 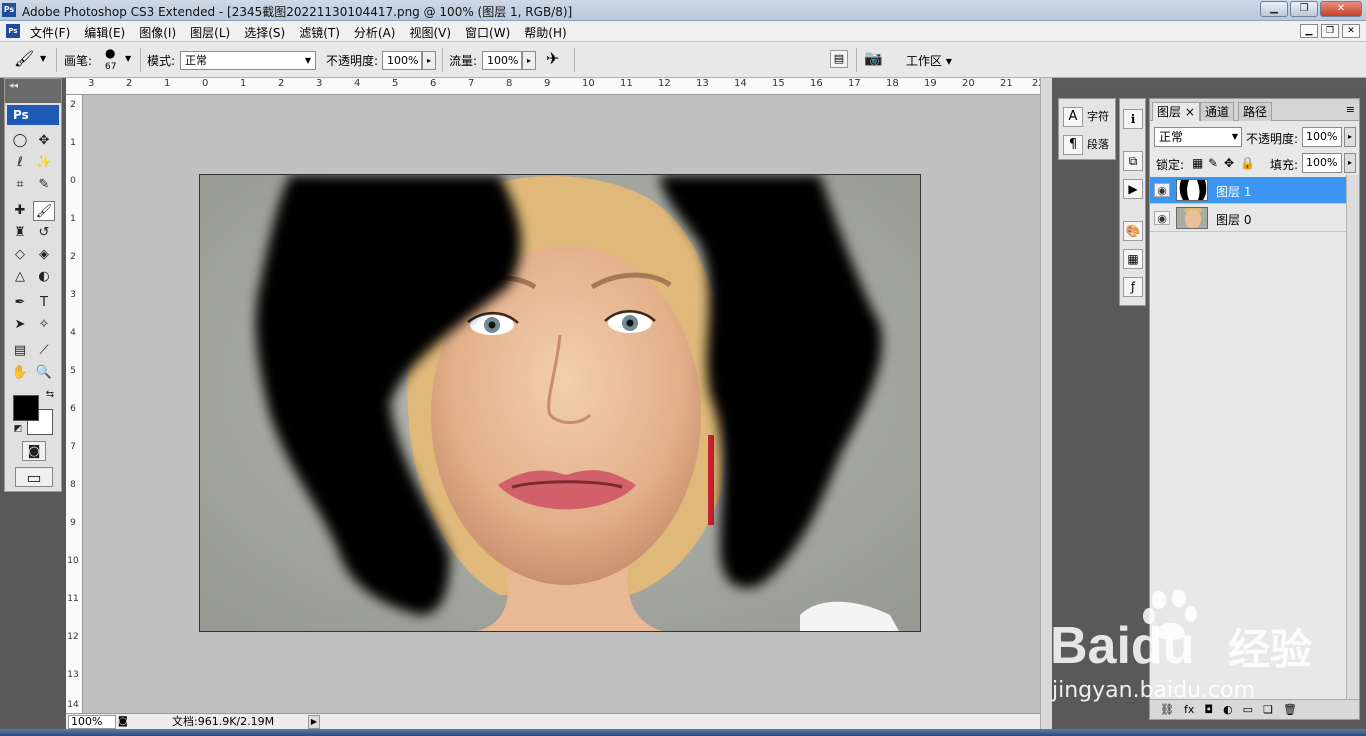 What do you see at coordinates (839, 59) in the screenshot?
I see `palette-well-icon: ▤` at bounding box center [839, 59].